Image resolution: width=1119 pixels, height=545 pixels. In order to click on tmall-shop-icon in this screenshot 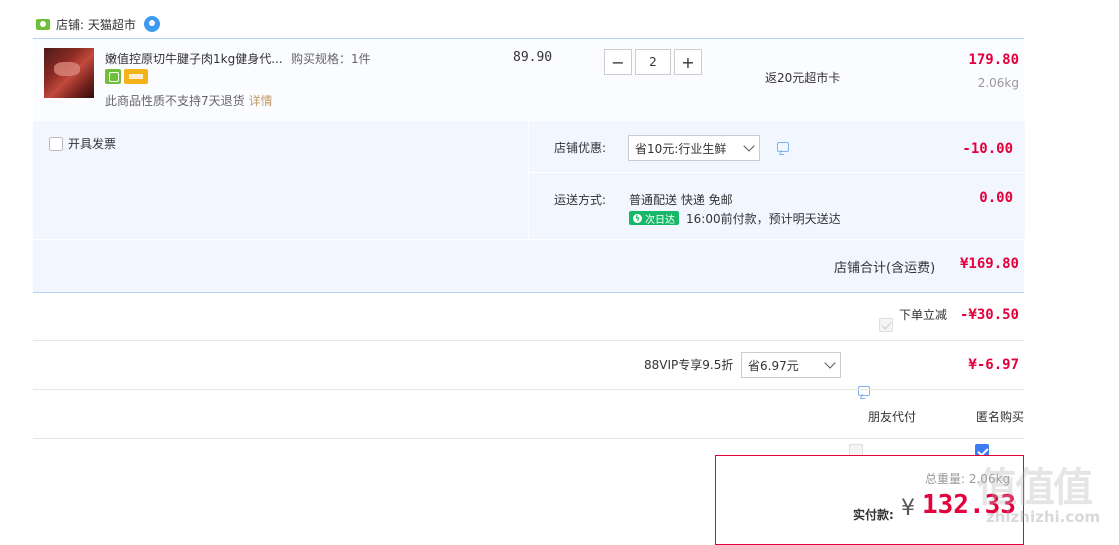, I will do `click(43, 24)`.